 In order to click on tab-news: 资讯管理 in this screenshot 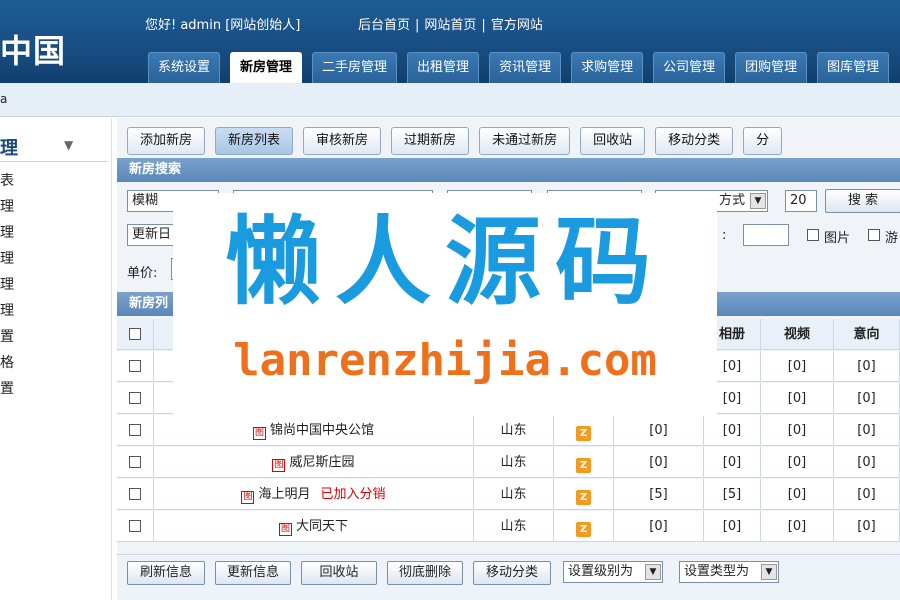, I will do `click(525, 67)`.